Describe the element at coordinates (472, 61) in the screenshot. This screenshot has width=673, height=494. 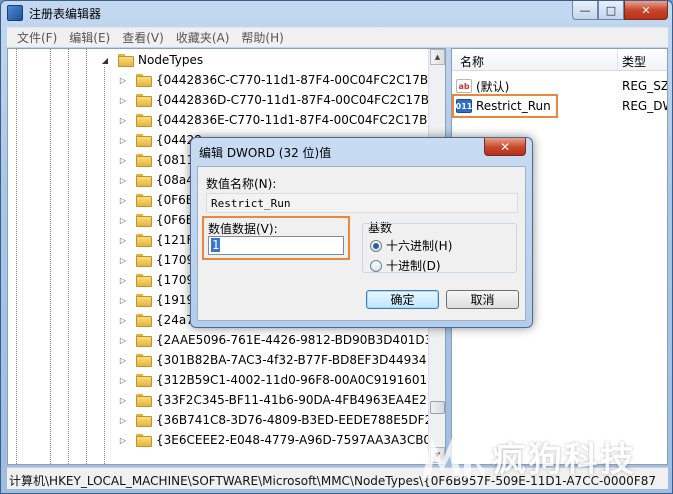
I see `column-header-name: 名称` at that location.